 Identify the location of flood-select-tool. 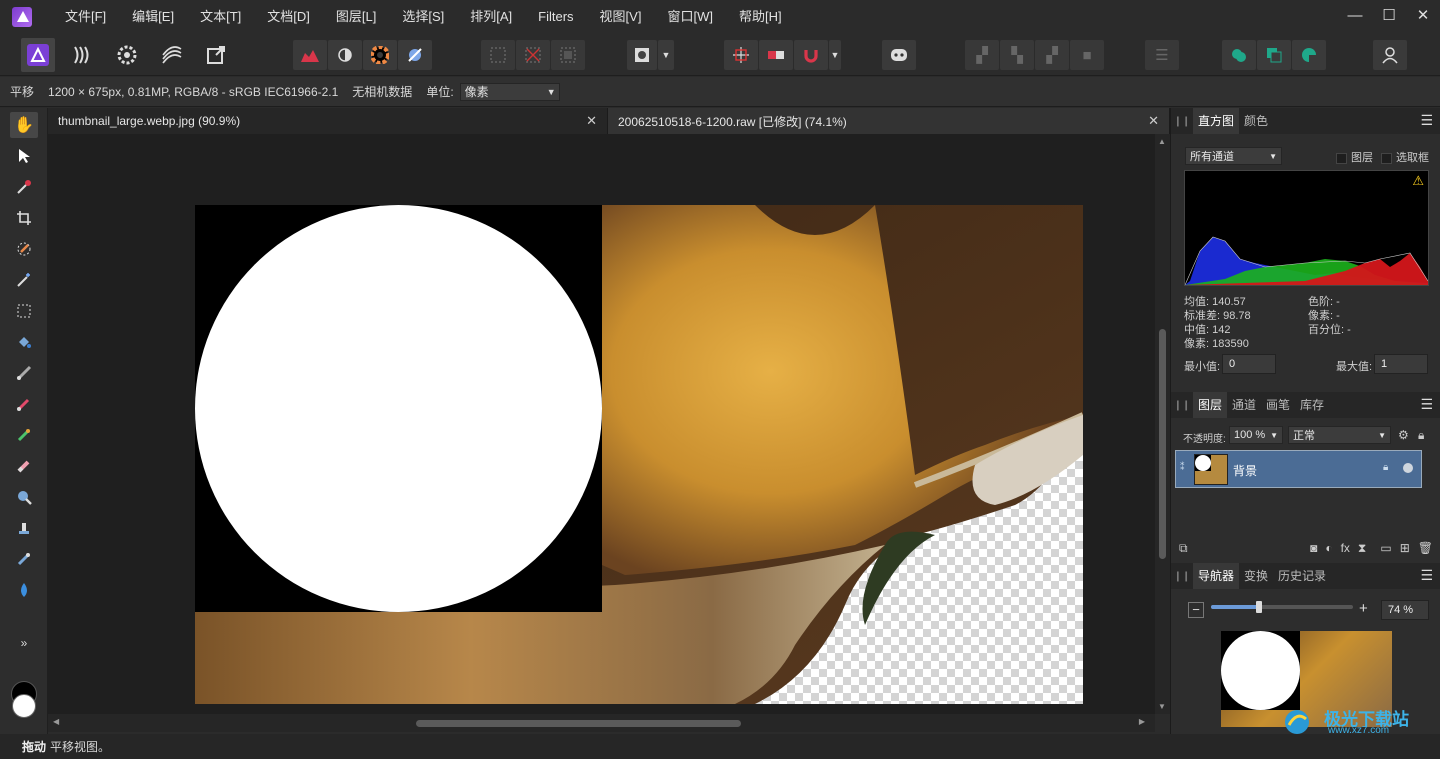
(24, 280).